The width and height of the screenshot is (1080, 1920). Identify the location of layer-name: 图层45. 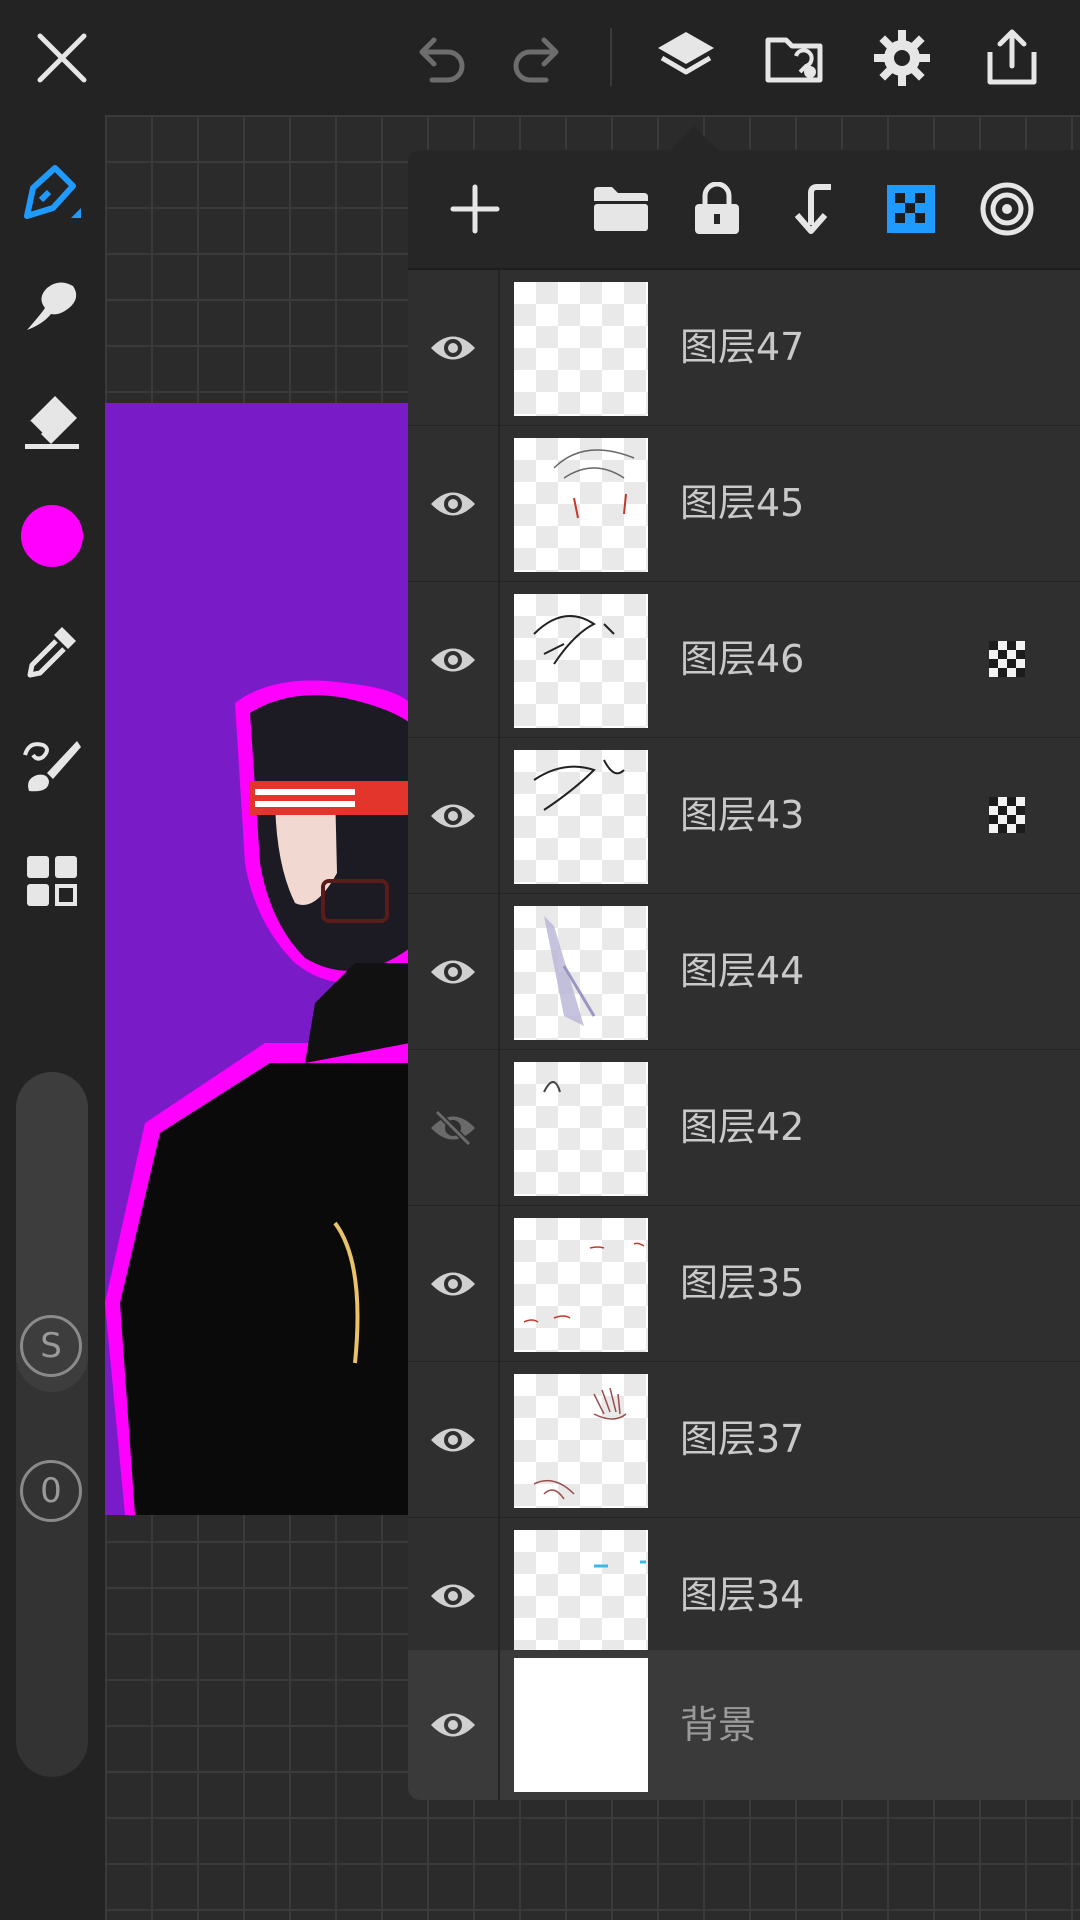
(742, 503).